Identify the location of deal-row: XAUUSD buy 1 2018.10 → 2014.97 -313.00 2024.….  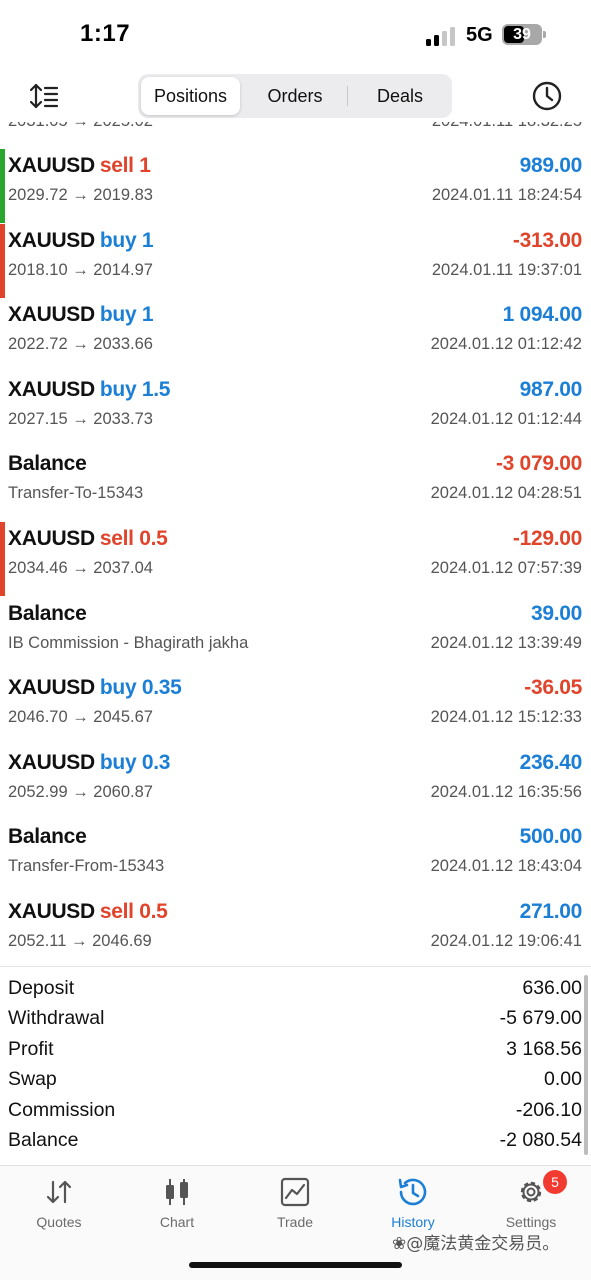
(295, 260).